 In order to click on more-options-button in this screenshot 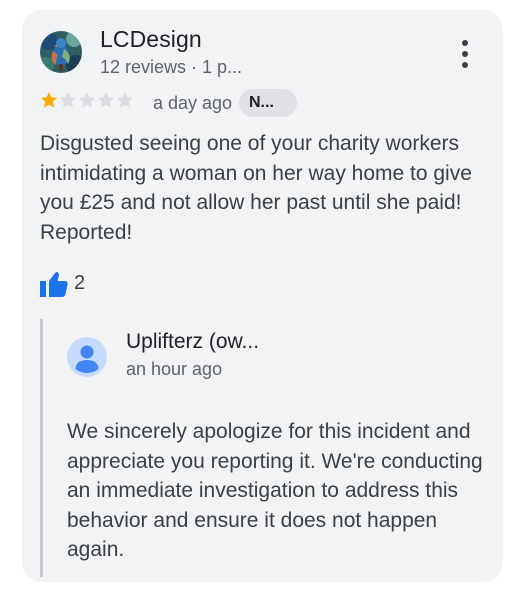, I will do `click(465, 55)`.